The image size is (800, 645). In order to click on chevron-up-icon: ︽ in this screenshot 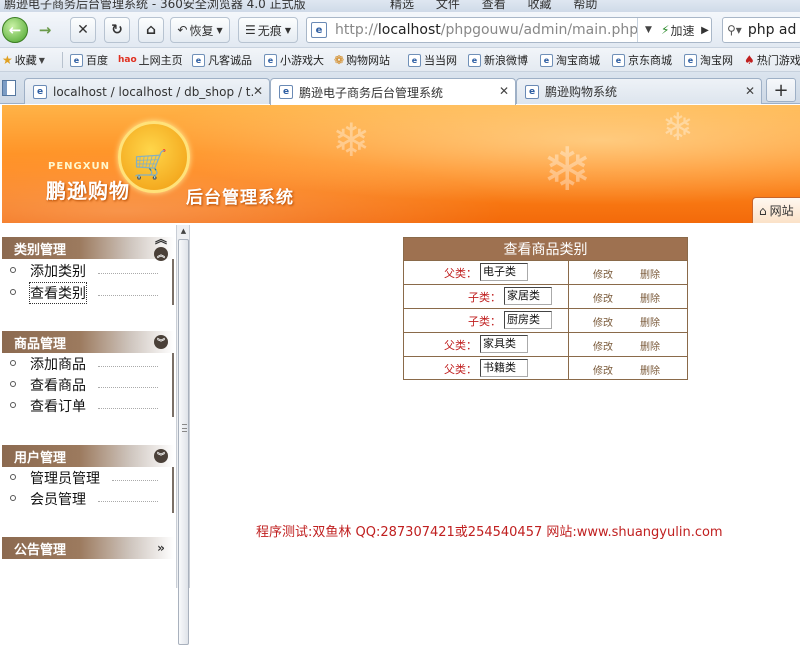, I will do `click(161, 238)`.